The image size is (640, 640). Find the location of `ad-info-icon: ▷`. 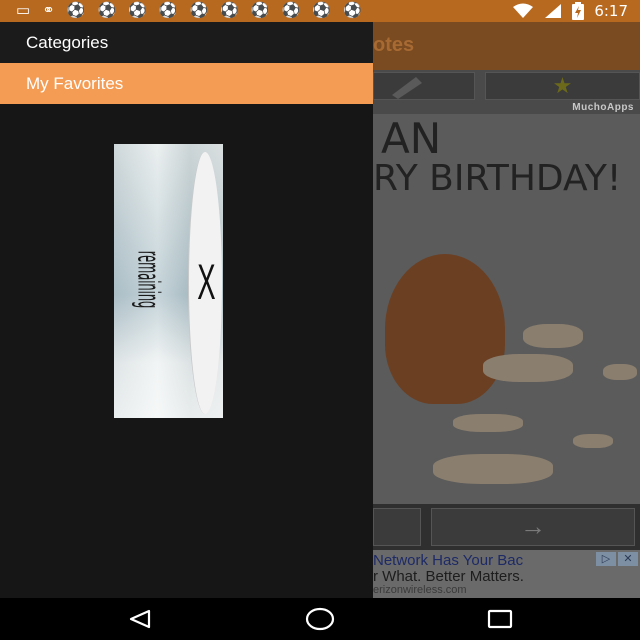

ad-info-icon: ▷ is located at coordinates (606, 559).